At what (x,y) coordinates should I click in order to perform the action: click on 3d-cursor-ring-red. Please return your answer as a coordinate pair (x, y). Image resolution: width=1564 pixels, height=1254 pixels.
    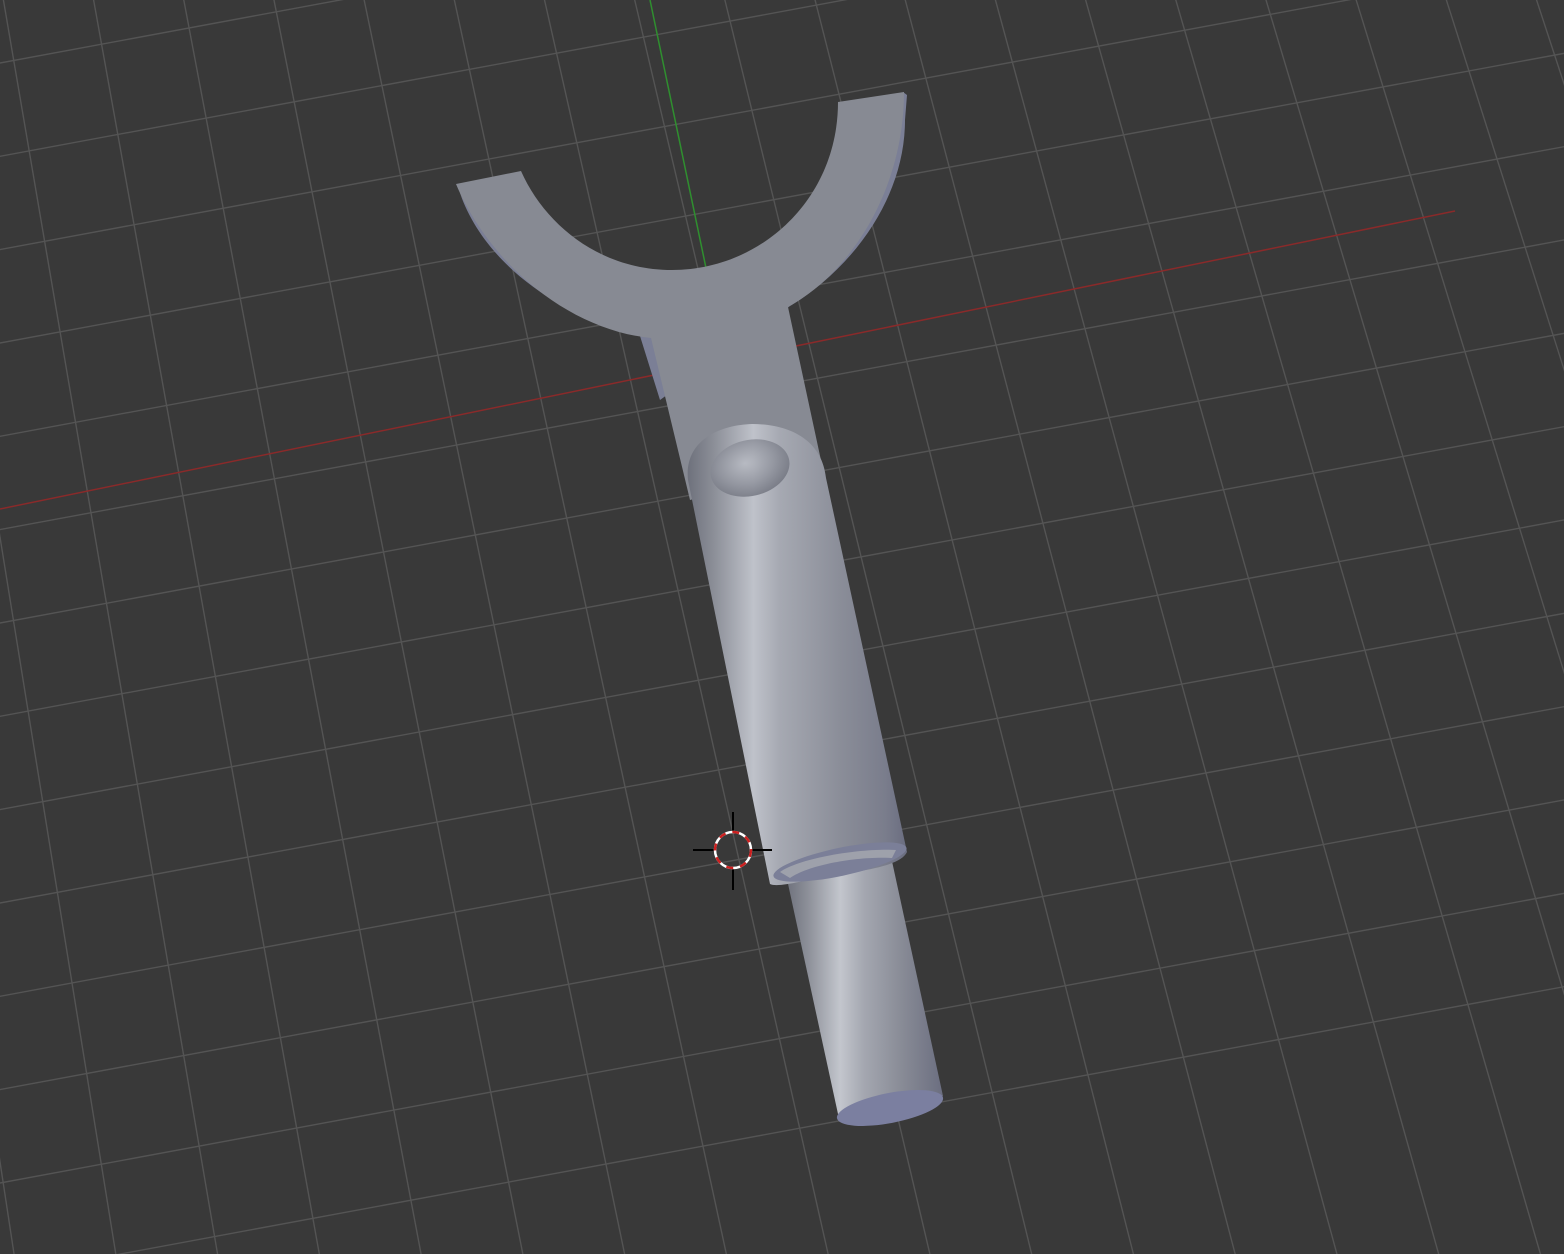
    Looking at the image, I should click on (733, 850).